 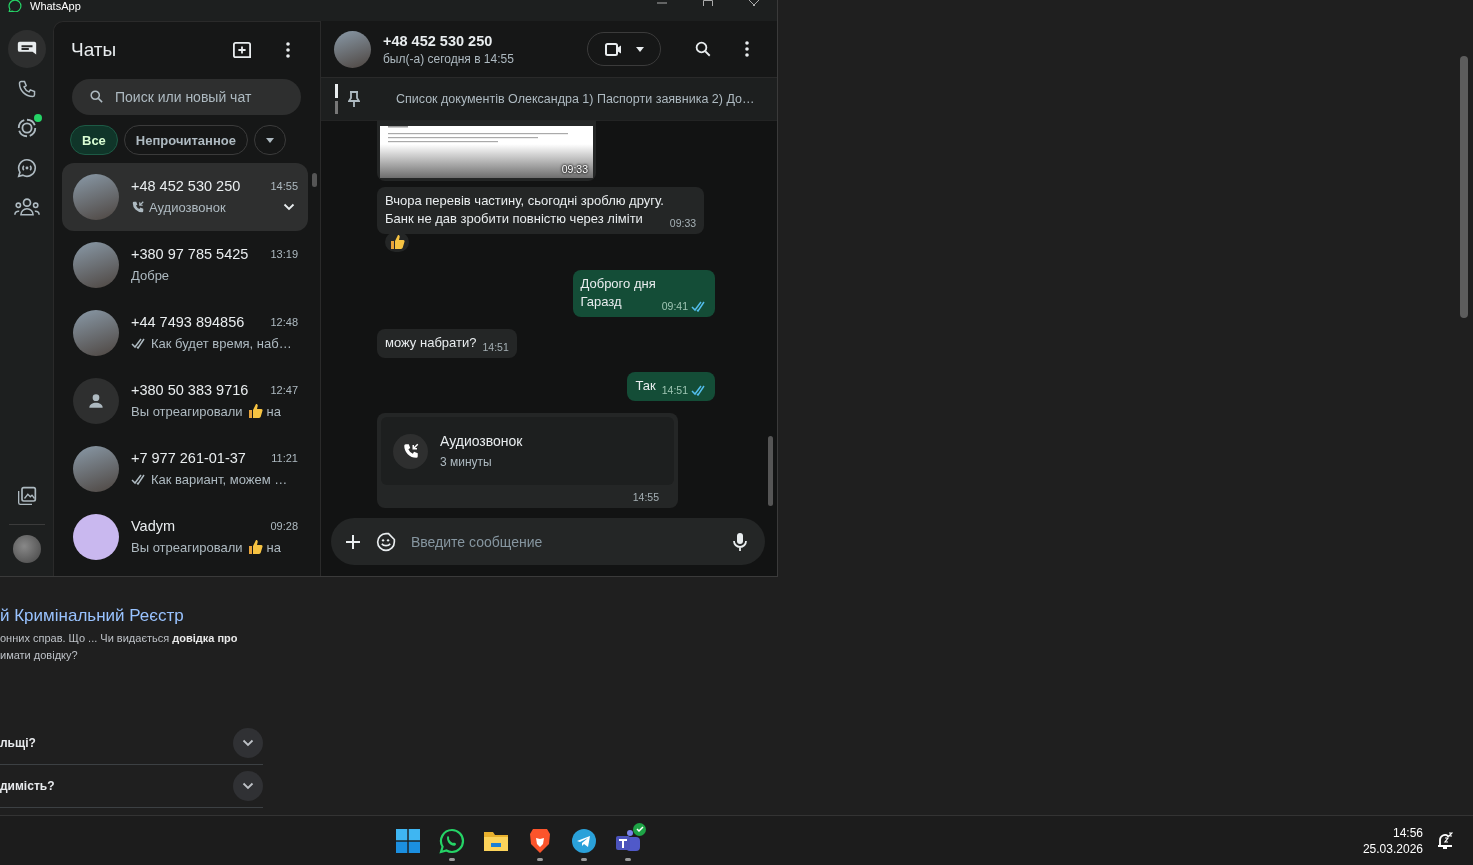 What do you see at coordinates (96, 401) in the screenshot?
I see `person-icon` at bounding box center [96, 401].